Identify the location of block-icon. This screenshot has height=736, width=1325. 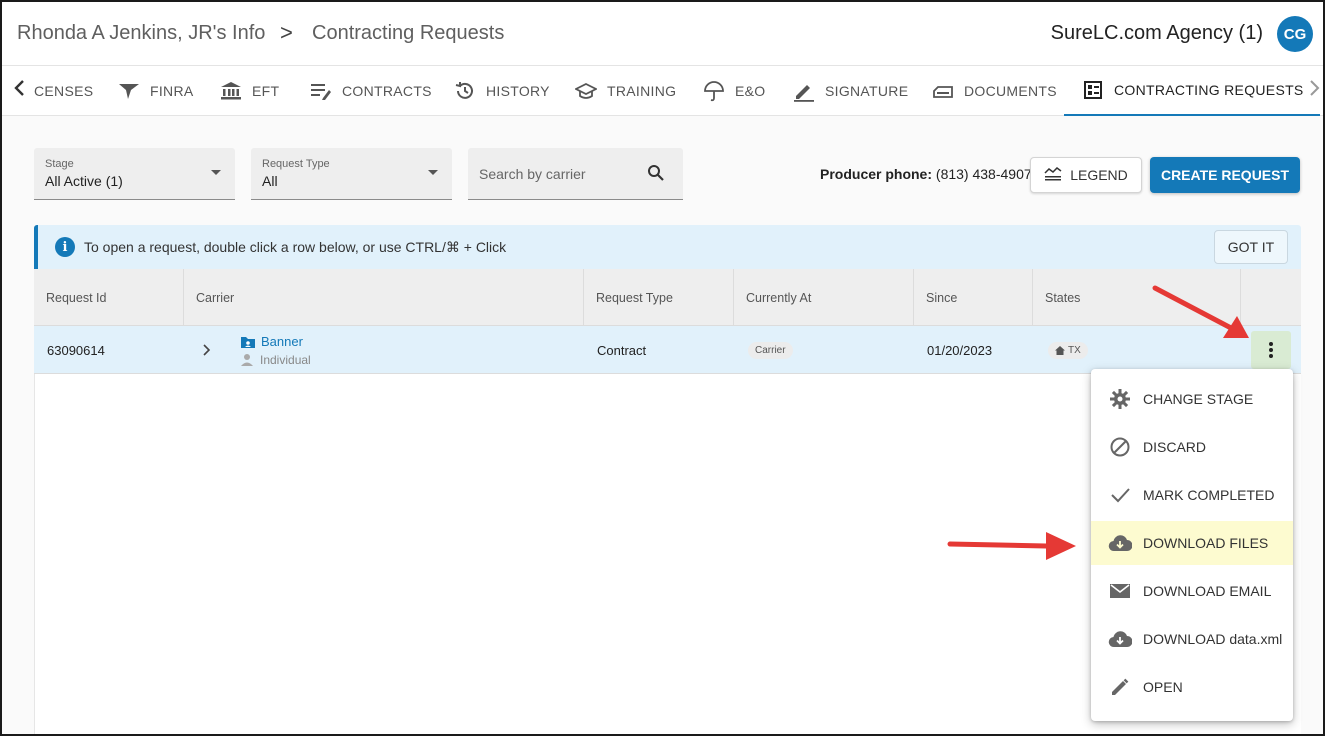
(1120, 447).